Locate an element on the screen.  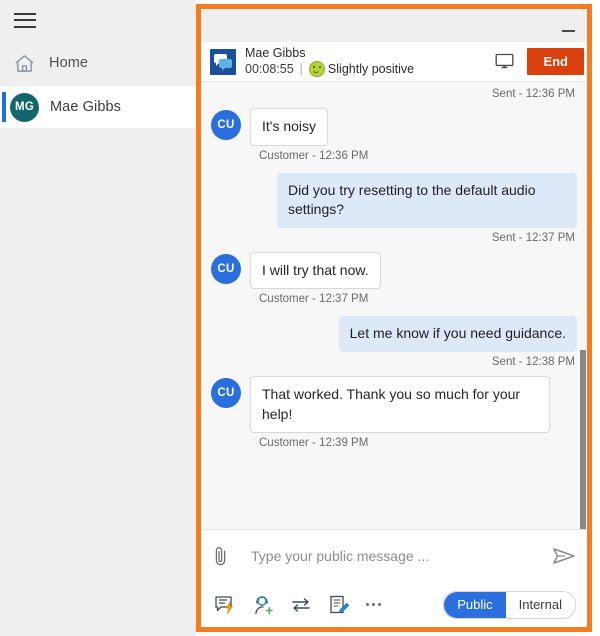
session-timer: 00:08:55 is located at coordinates (269, 69).